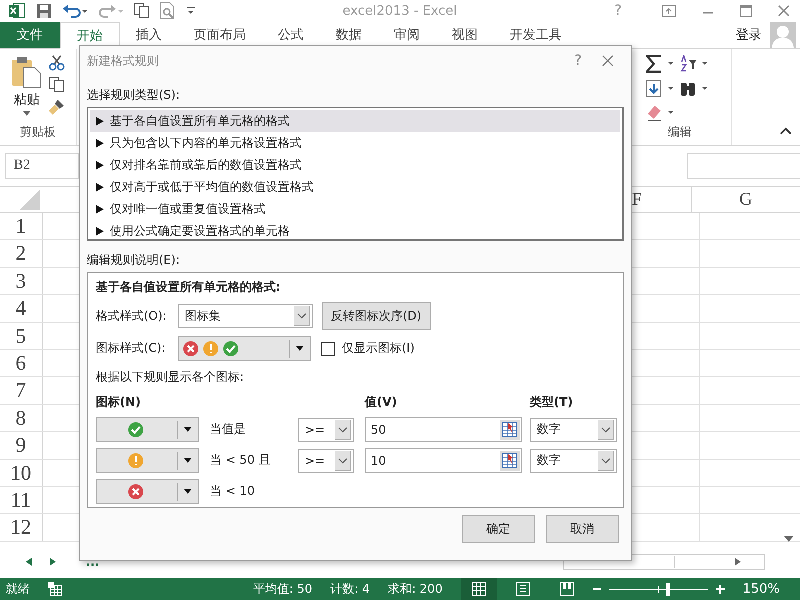  What do you see at coordinates (57, 107) in the screenshot?
I see `brush-icon` at bounding box center [57, 107].